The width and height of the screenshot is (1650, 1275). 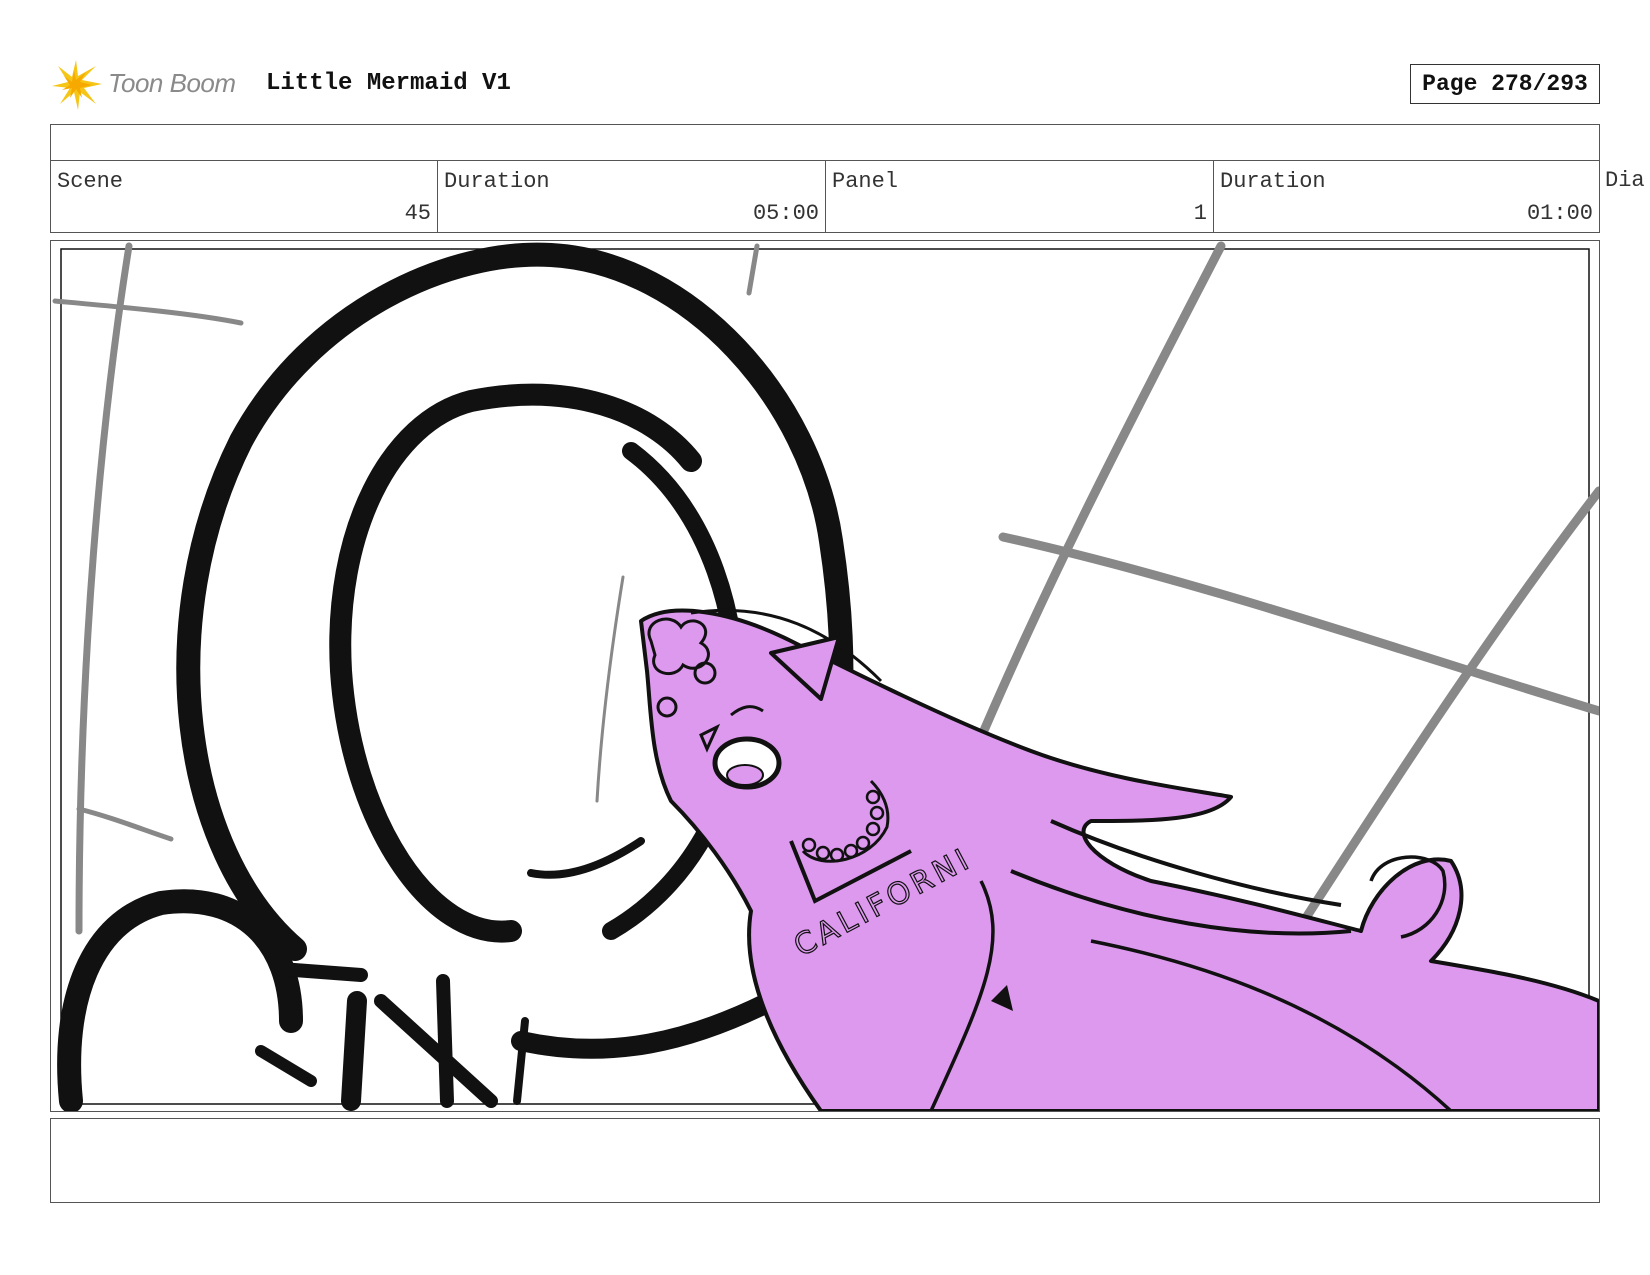 I want to click on panel-label: Panel, so click(x=865, y=181).